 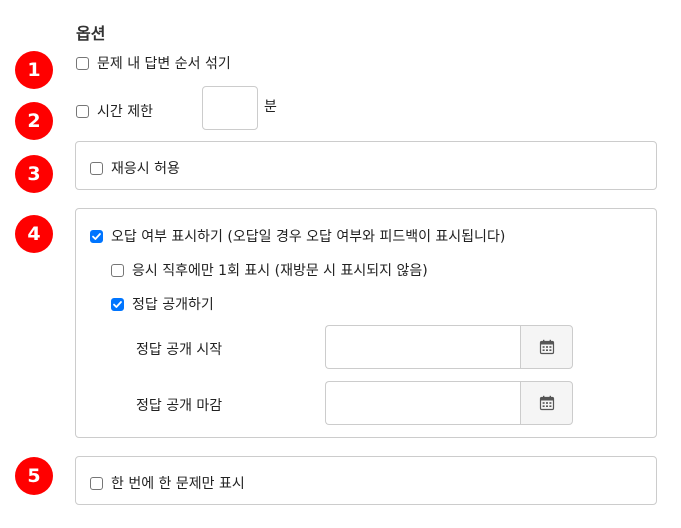 I want to click on one-at-a-time-box: 한 번에 한 문제만 표시, so click(x=366, y=480).